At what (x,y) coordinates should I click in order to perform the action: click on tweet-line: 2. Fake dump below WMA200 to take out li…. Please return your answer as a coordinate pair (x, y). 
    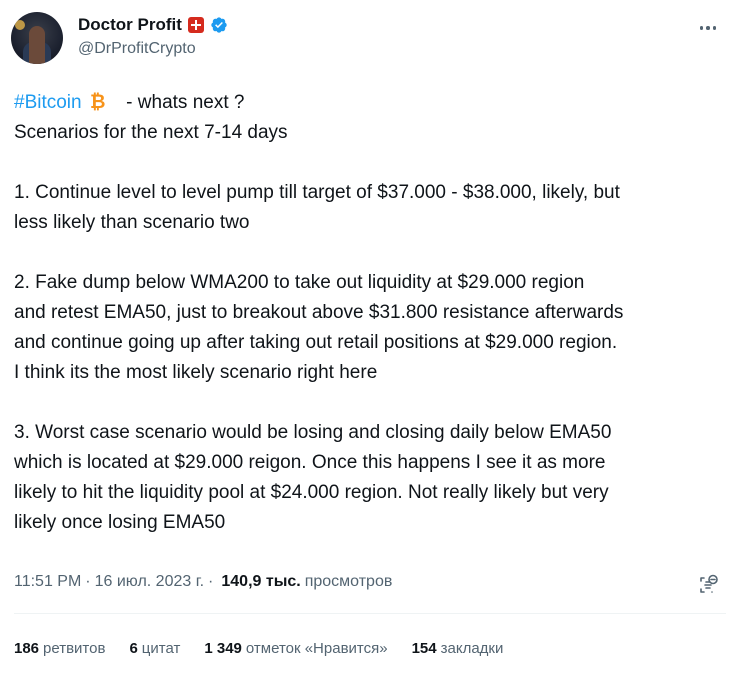
    Looking at the image, I should click on (299, 282).